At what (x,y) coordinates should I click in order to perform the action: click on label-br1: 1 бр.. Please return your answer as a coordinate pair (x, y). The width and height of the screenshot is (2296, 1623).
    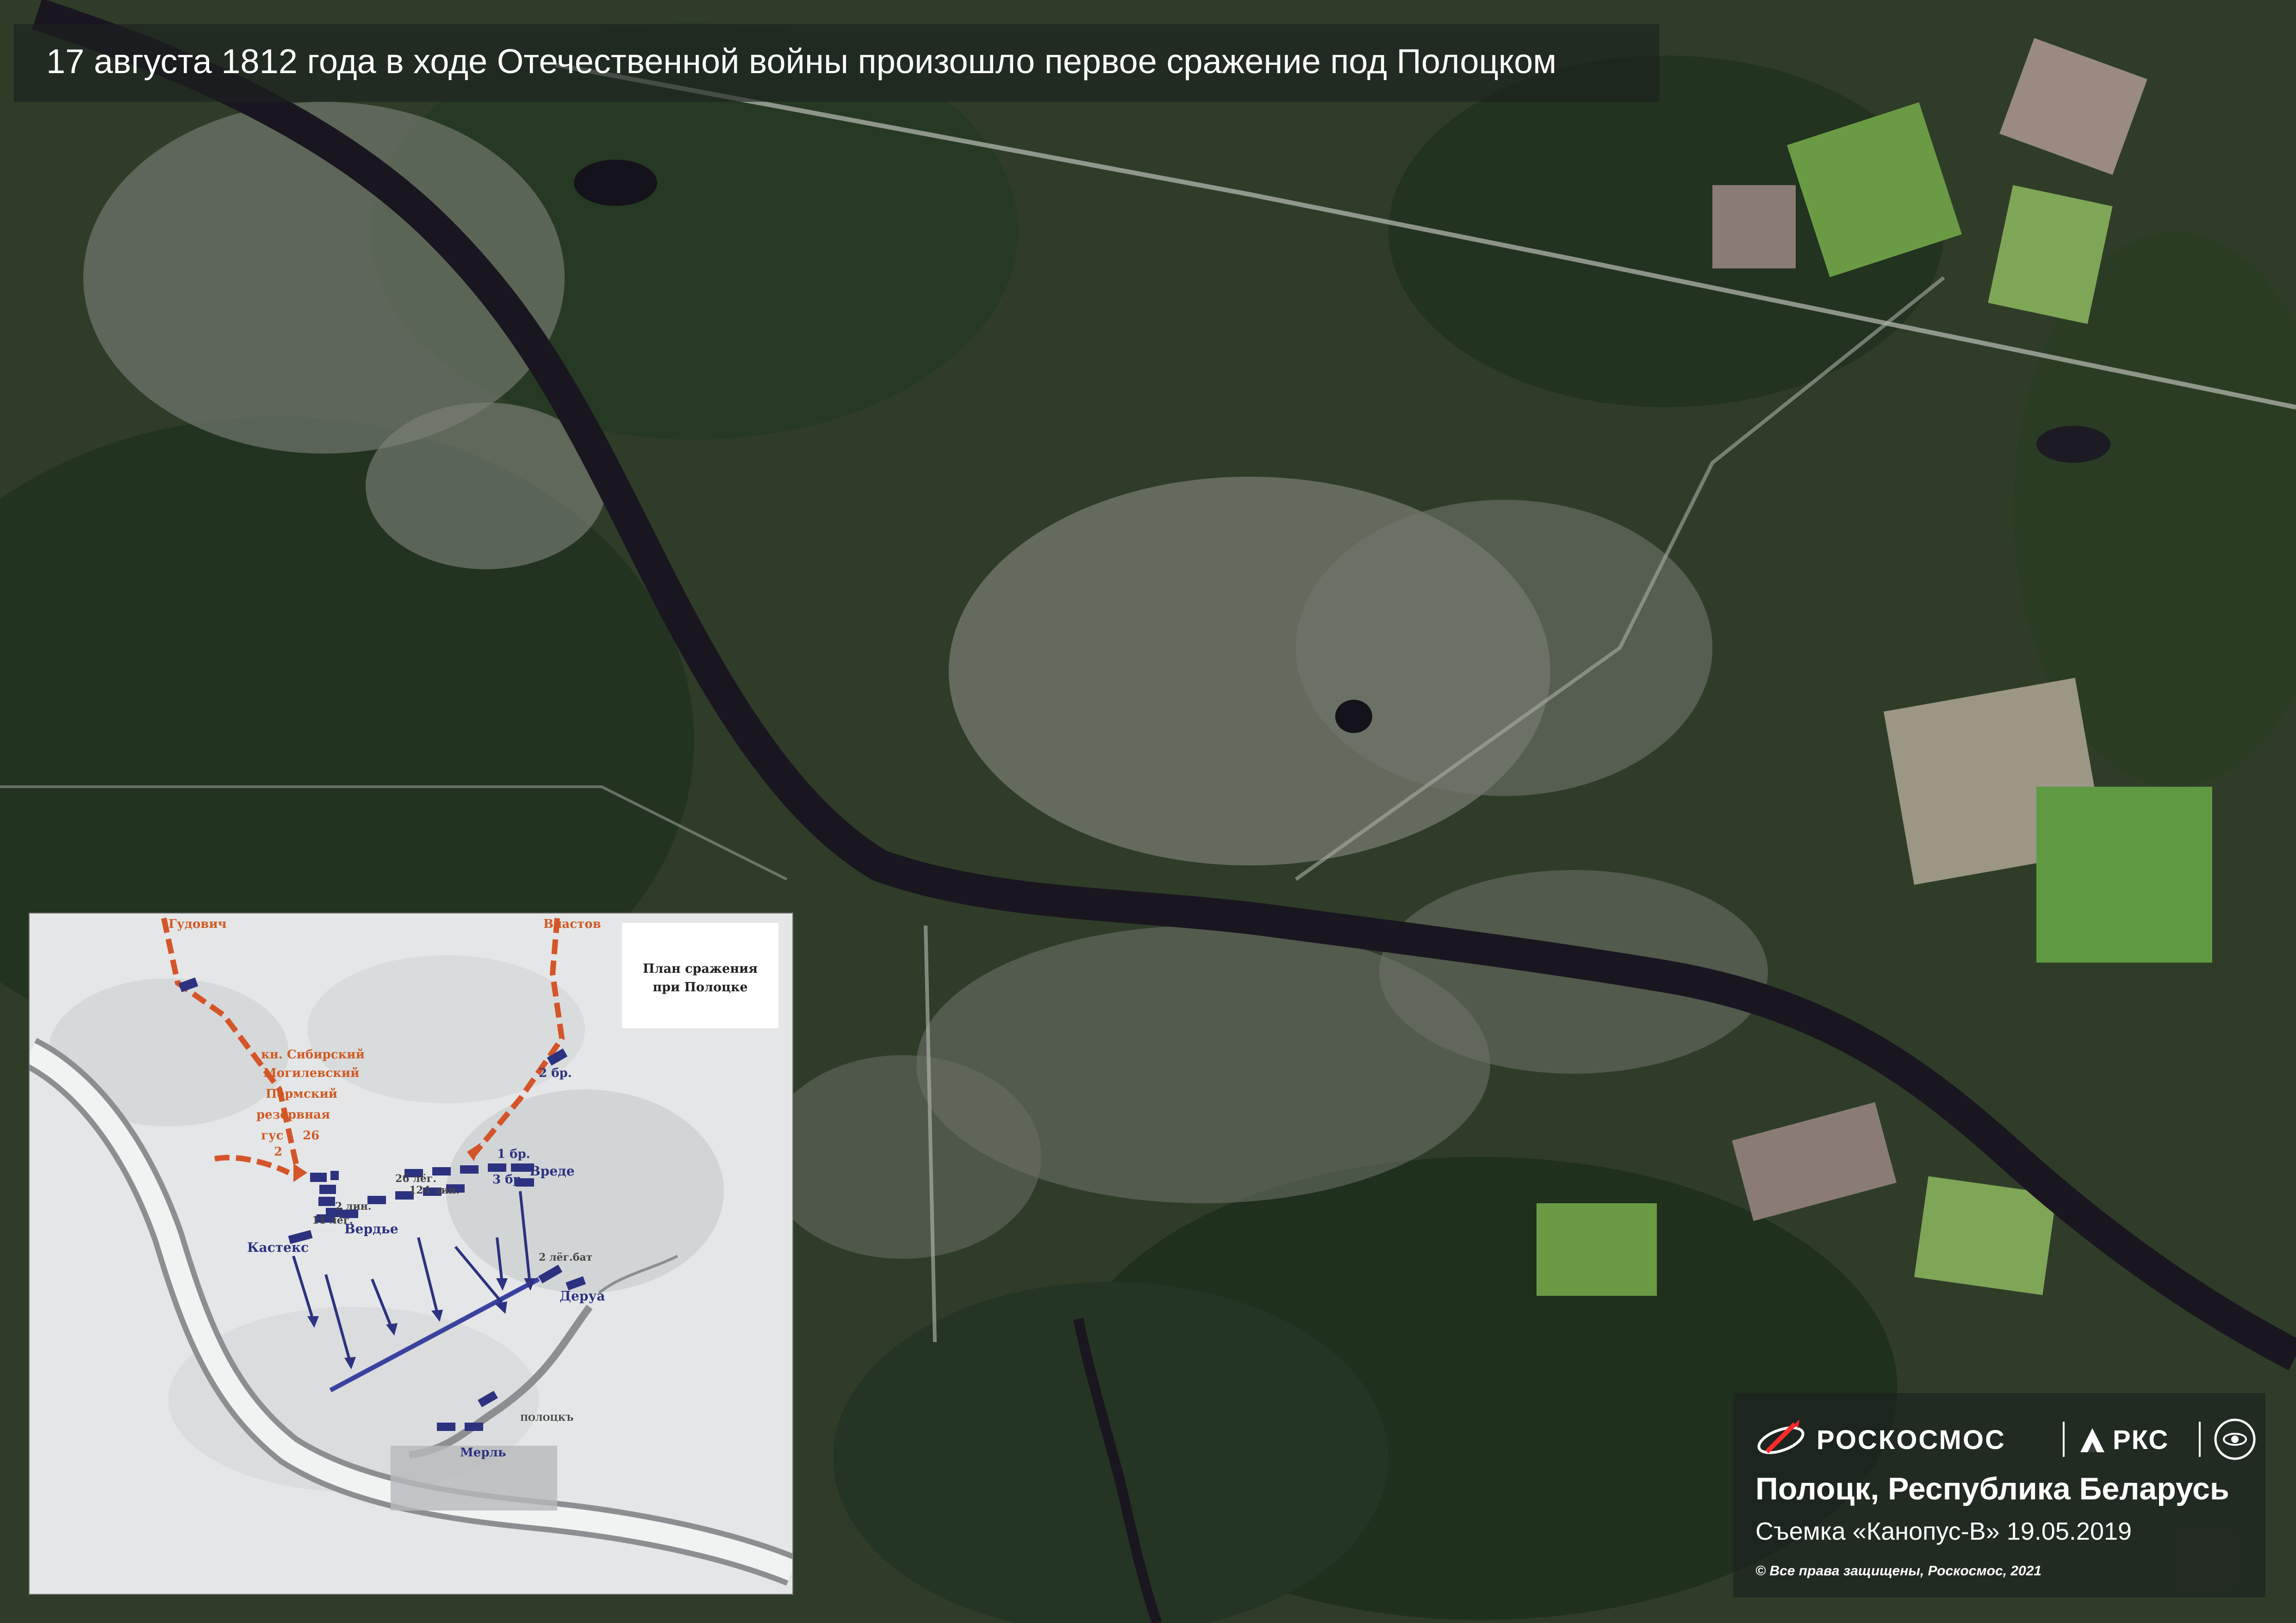
    Looking at the image, I should click on (513, 1154).